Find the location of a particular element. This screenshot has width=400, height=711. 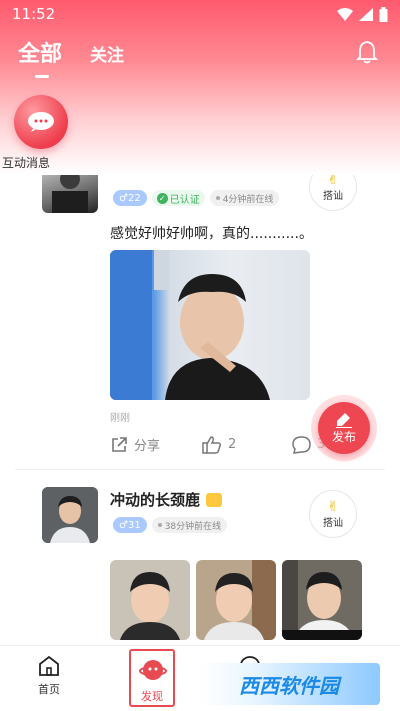

post-divider is located at coordinates (200, 469).